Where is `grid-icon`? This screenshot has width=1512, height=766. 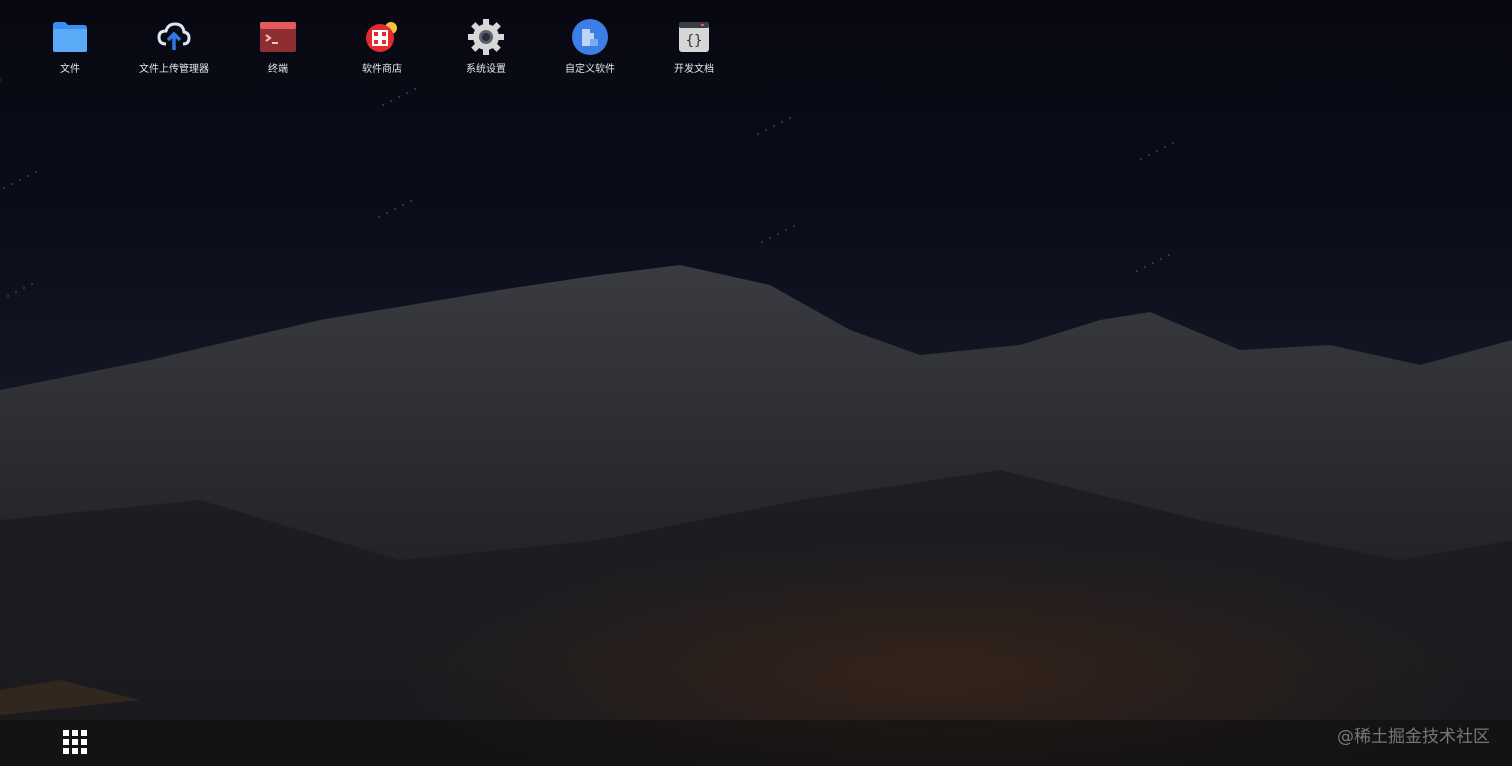 grid-icon is located at coordinates (76, 742).